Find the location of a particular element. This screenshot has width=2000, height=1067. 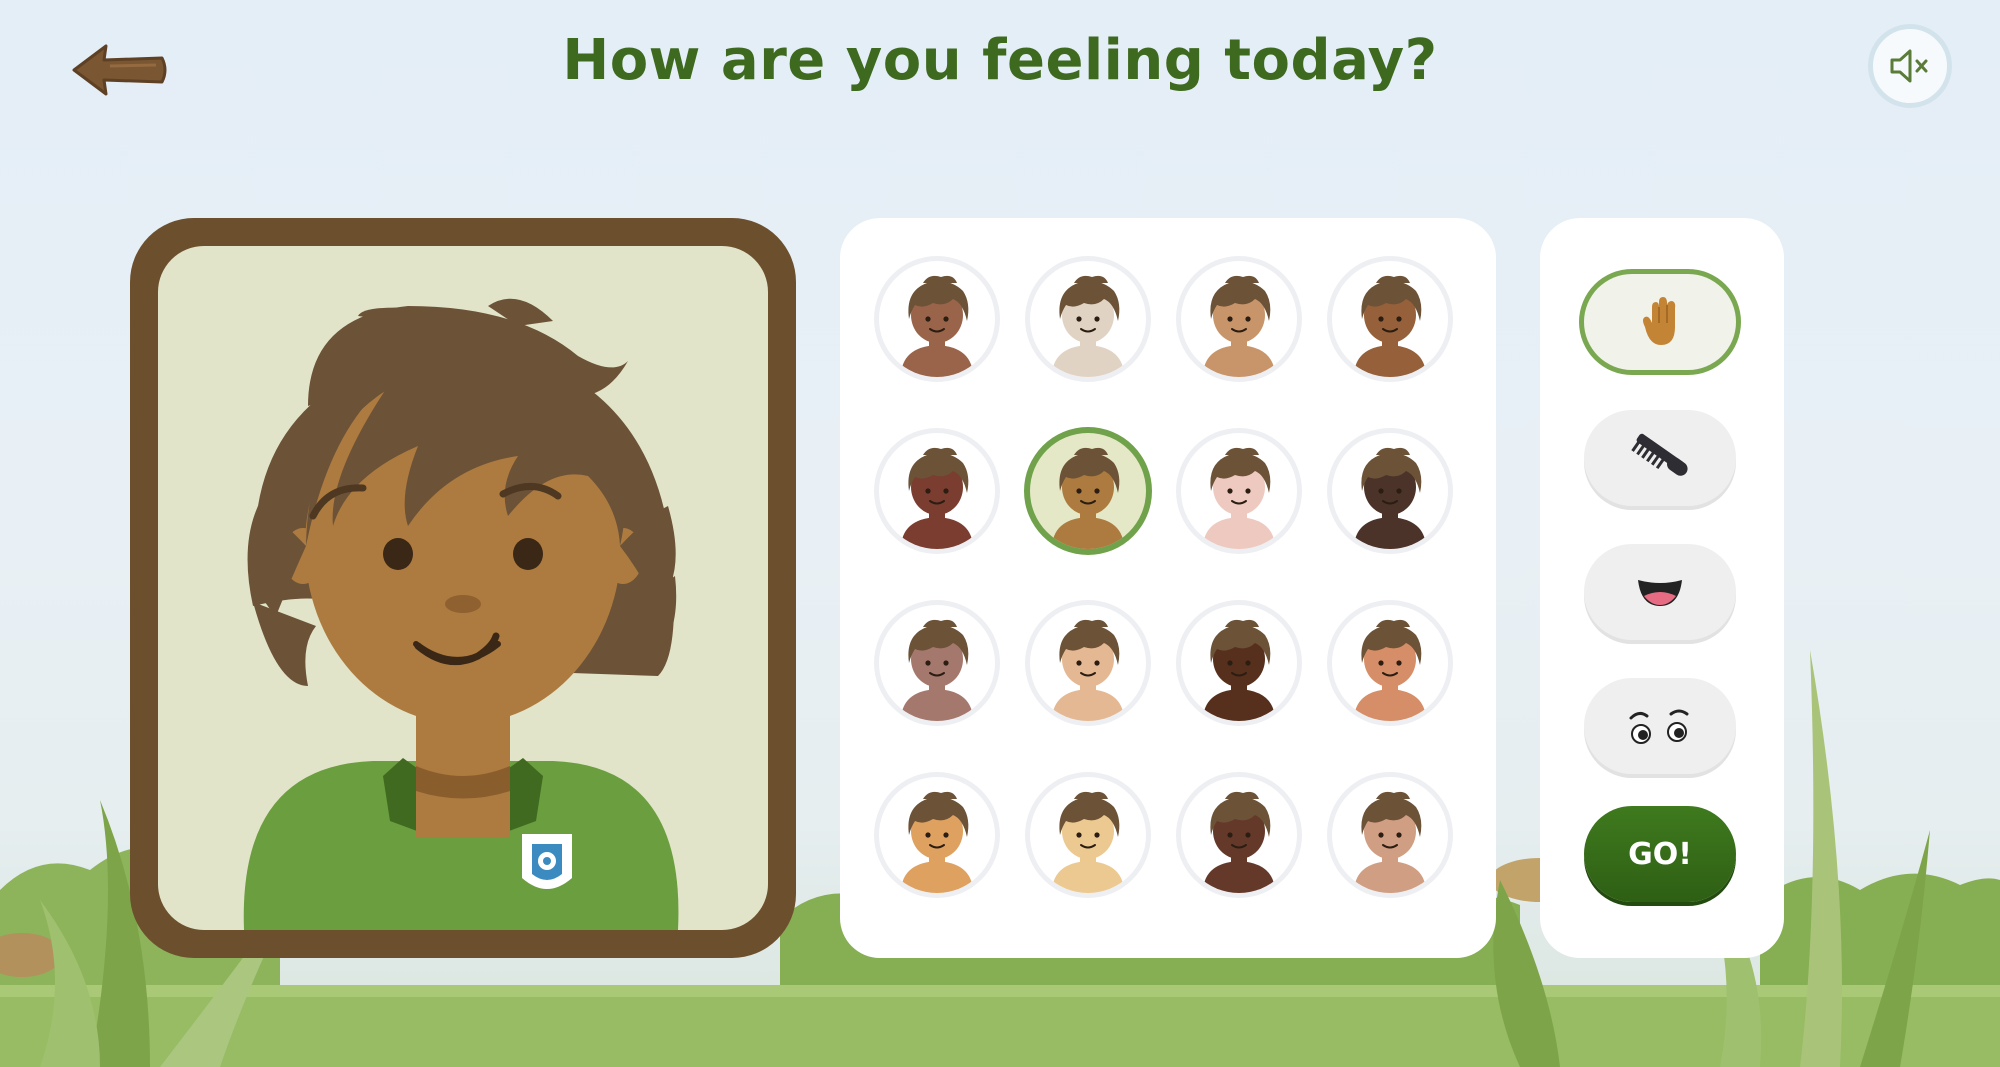

speaker-muted-icon is located at coordinates (1909, 66).